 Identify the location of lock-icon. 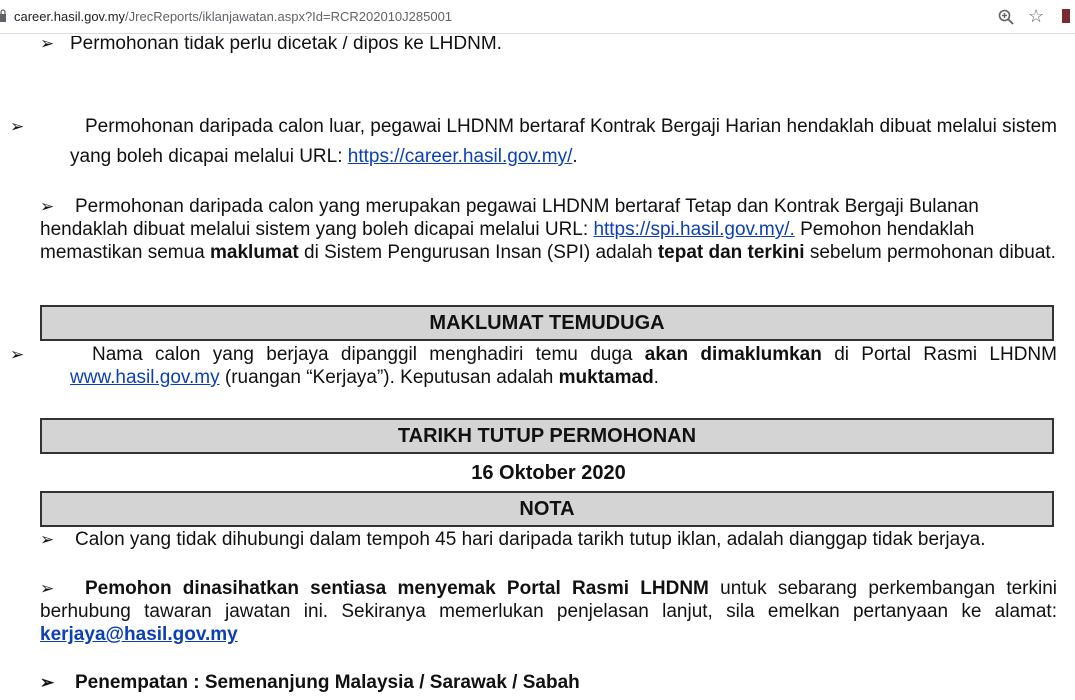
(3, 15).